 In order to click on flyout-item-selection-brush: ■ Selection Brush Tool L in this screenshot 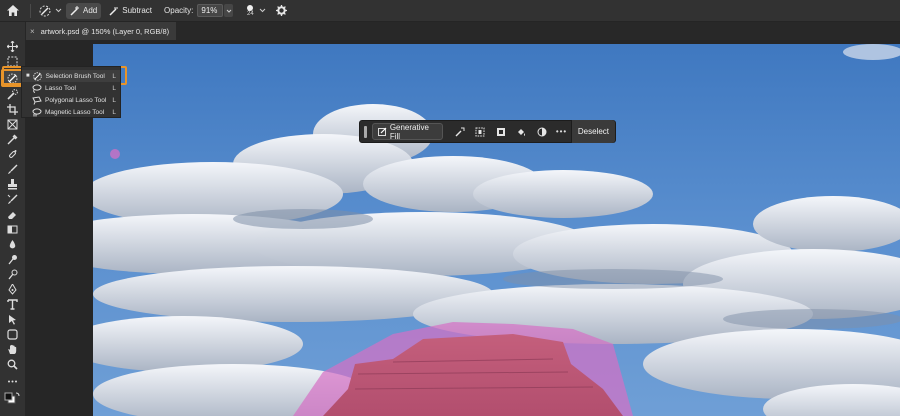, I will do `click(71, 76)`.